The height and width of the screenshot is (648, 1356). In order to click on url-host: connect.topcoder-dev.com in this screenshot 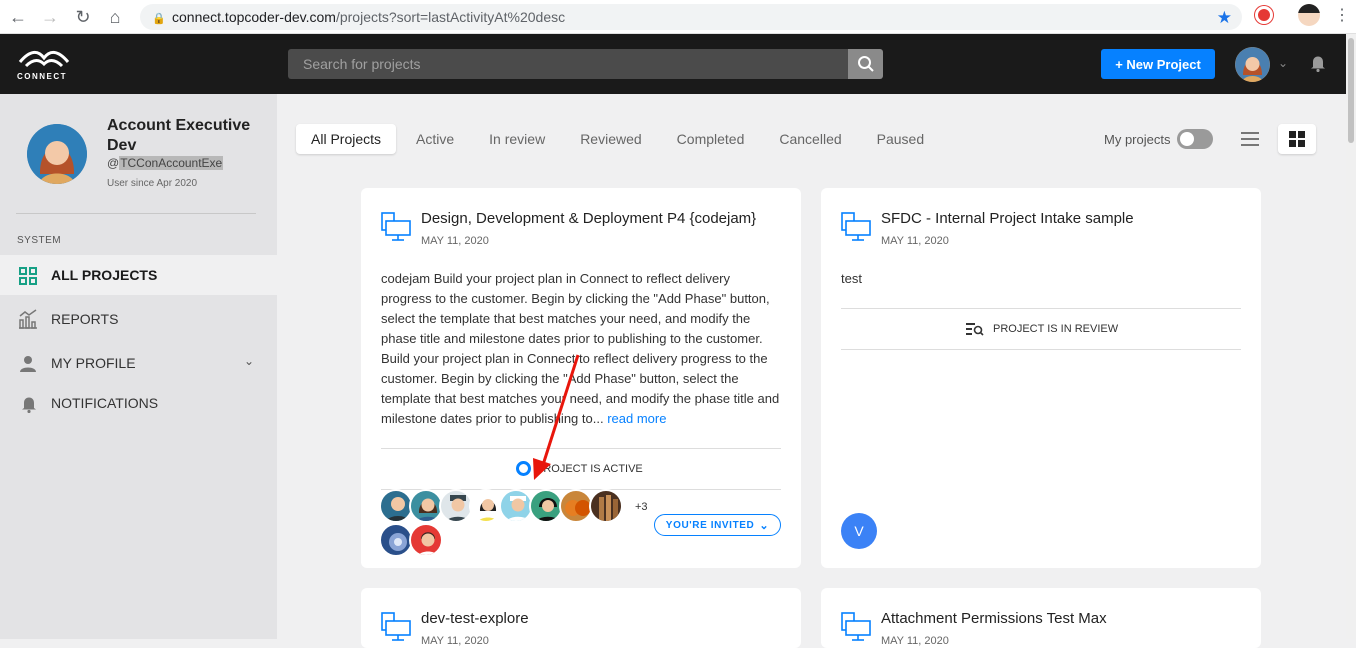, I will do `click(254, 17)`.